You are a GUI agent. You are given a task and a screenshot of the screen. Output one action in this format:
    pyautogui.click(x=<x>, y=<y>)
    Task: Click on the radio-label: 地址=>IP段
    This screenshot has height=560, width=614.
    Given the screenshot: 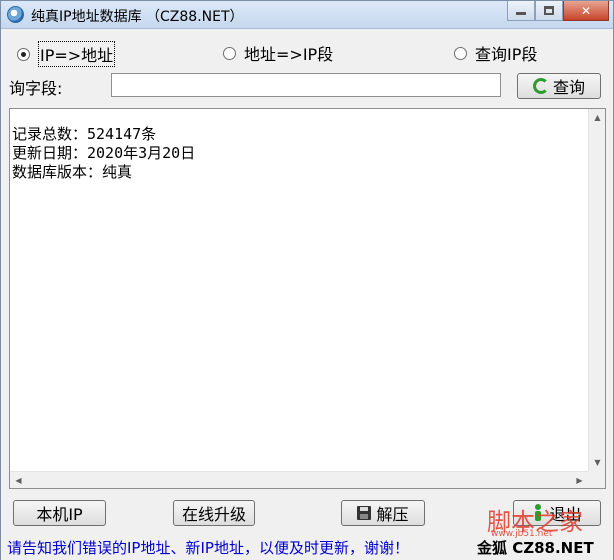 What is the action you would take?
    pyautogui.click(x=289, y=54)
    